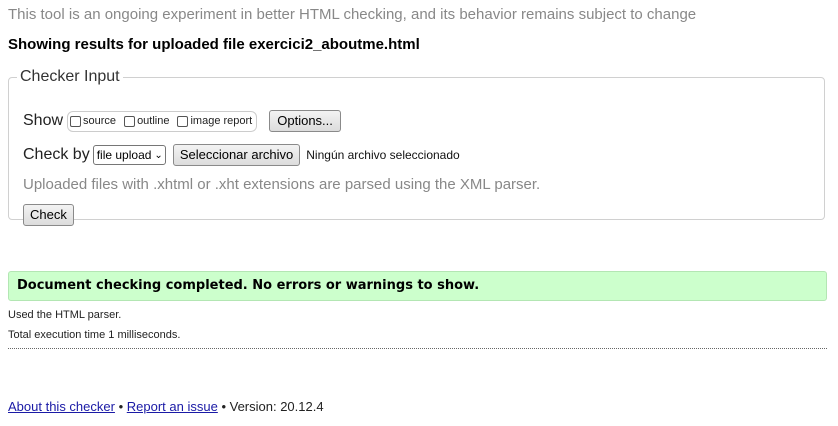  Describe the element at coordinates (272, 406) in the screenshot. I see `version-text: • Version: 20.12.4` at that location.